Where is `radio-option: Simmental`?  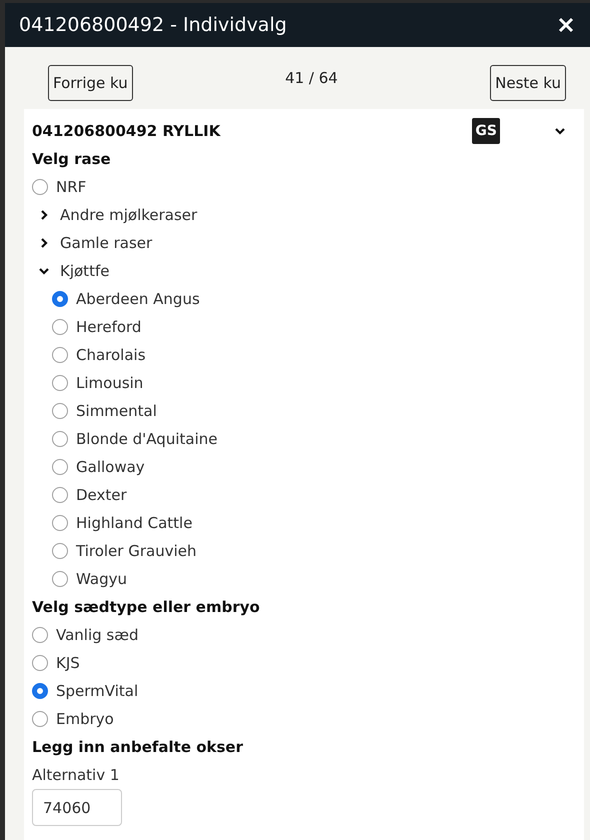
radio-option: Simmental is located at coordinates (304, 411).